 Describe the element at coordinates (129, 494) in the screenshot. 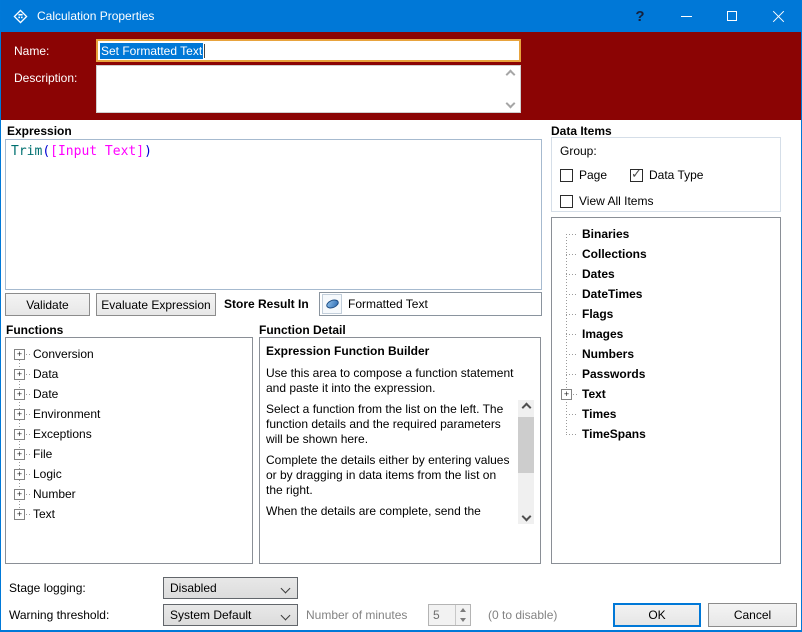

I see `function-group-number: + Number` at that location.